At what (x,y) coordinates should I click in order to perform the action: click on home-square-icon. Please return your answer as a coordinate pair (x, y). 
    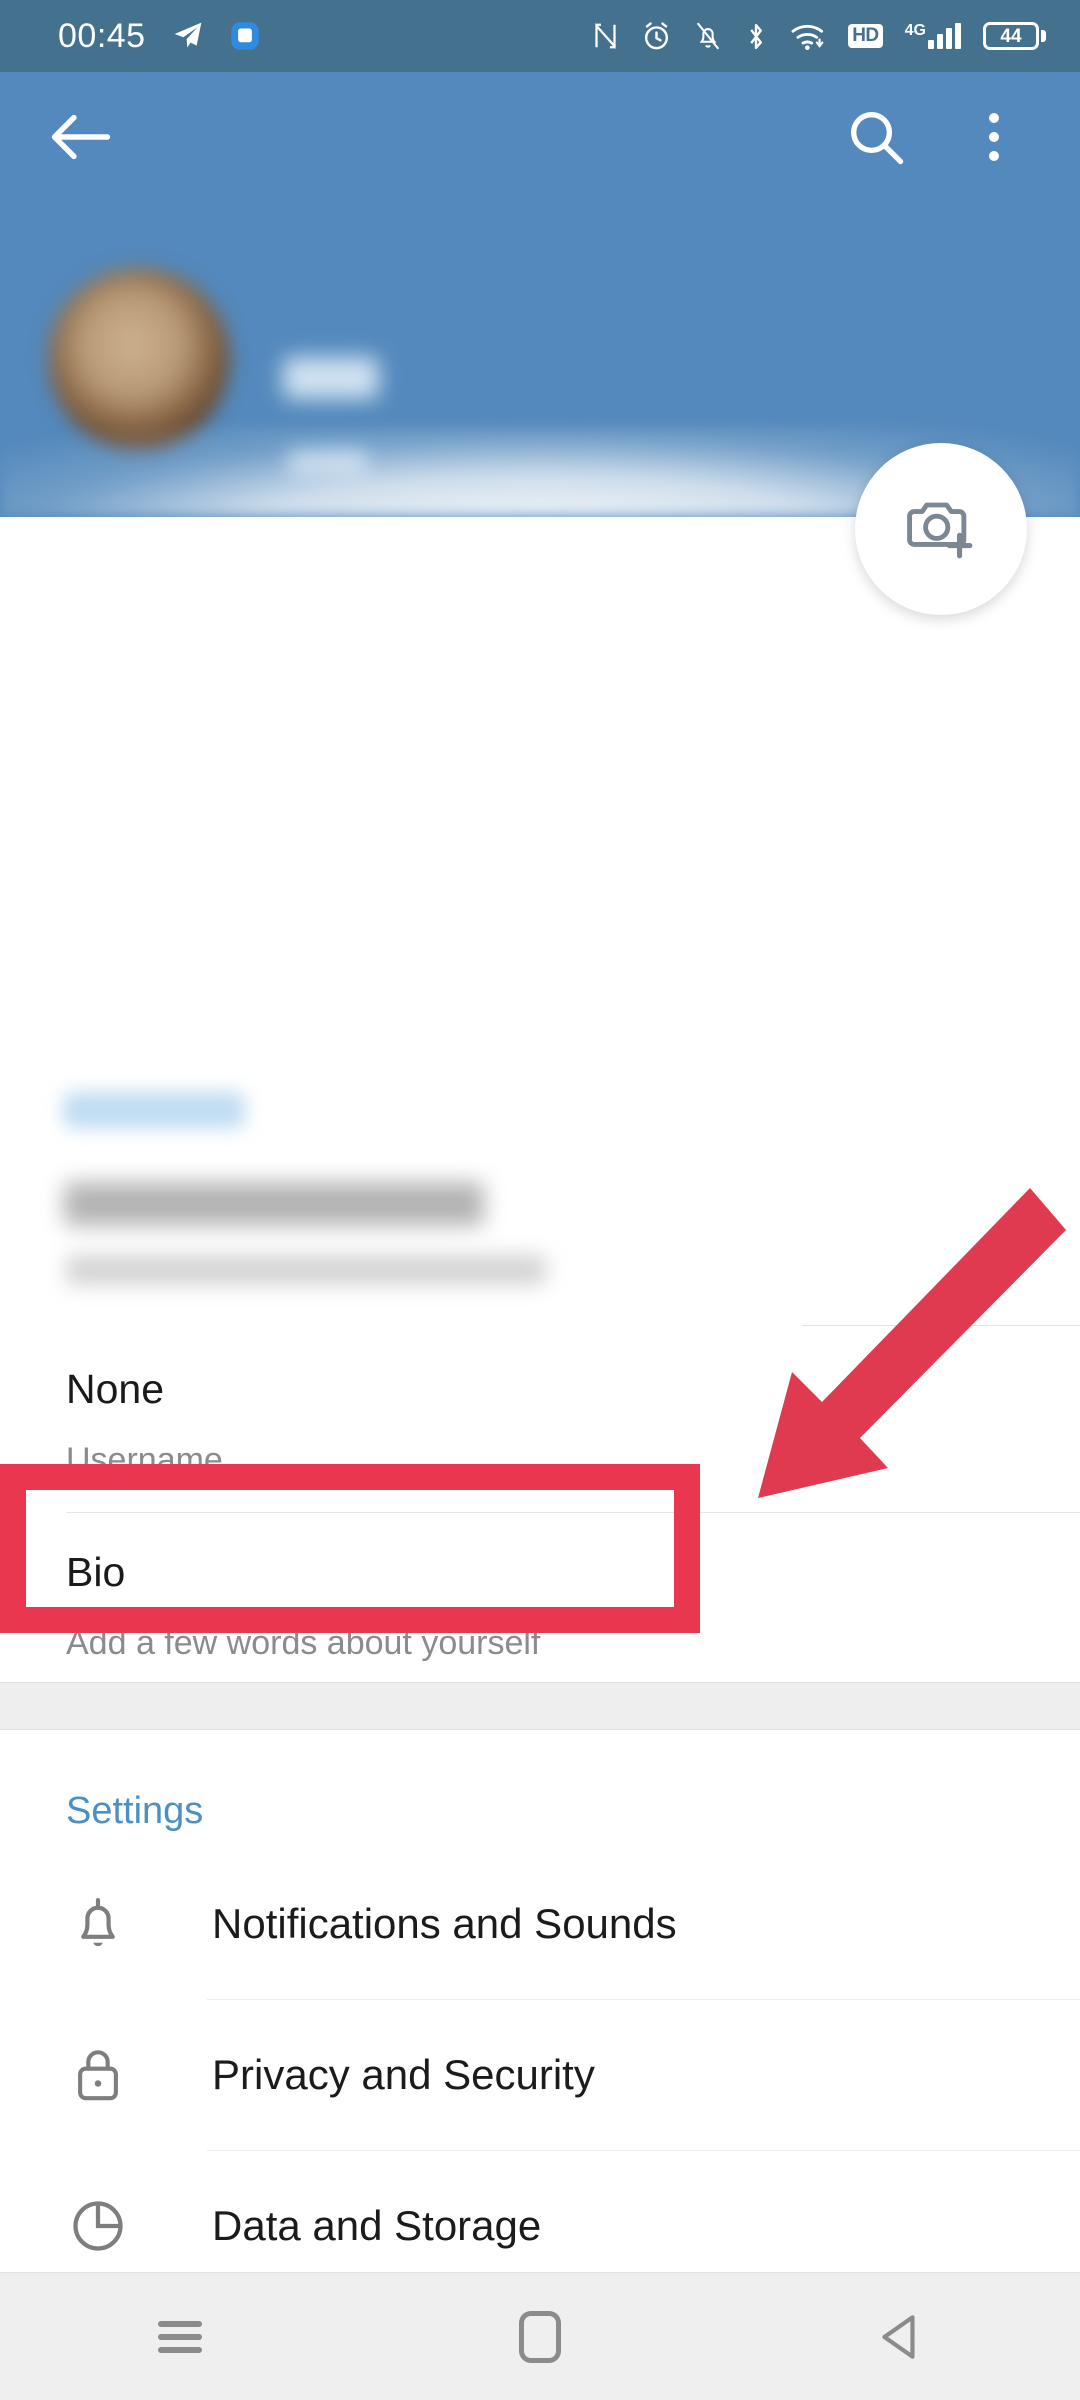
    Looking at the image, I should click on (540, 2336).